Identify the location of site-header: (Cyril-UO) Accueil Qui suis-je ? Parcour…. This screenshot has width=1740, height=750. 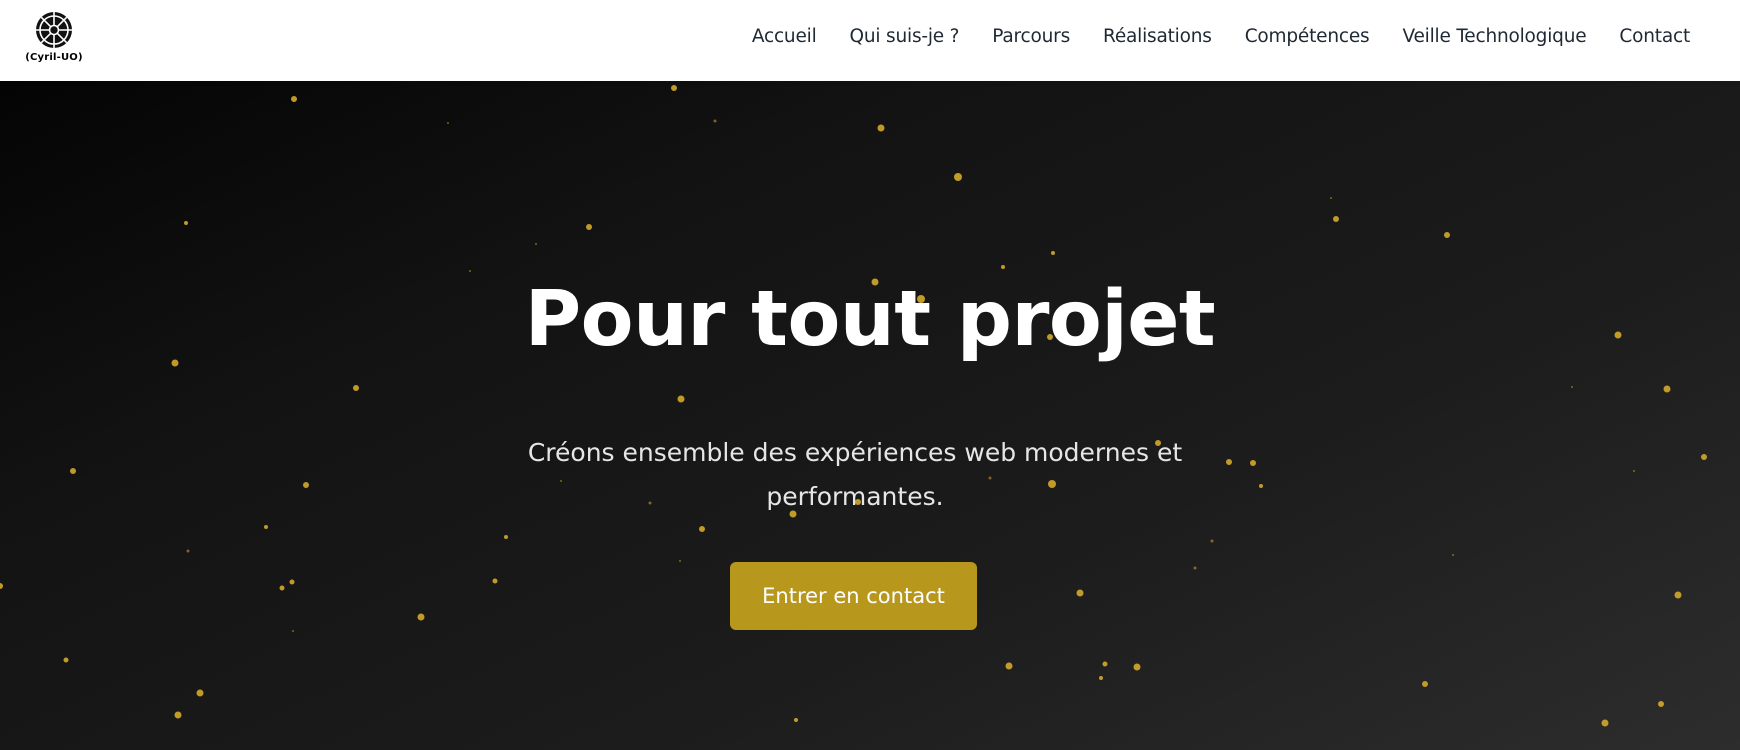
(870, 40).